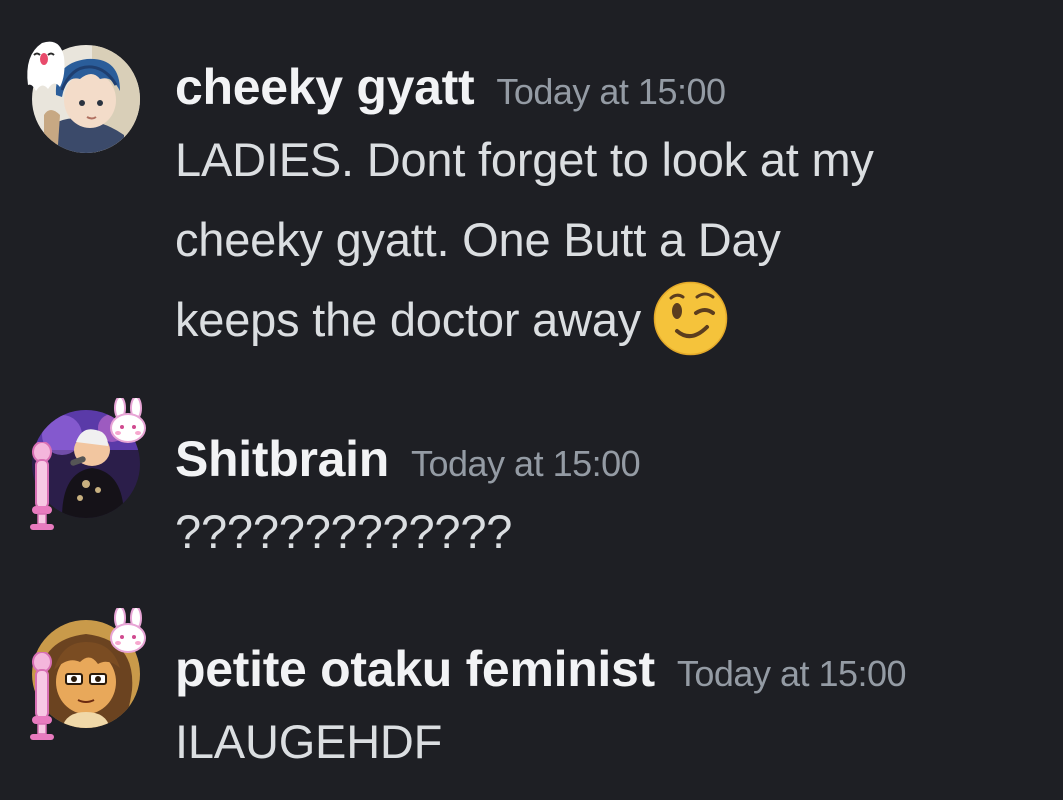 Image resolution: width=1063 pixels, height=800 pixels. I want to click on message-header: petite otaku feminist Today at 15:00, so click(605, 669).